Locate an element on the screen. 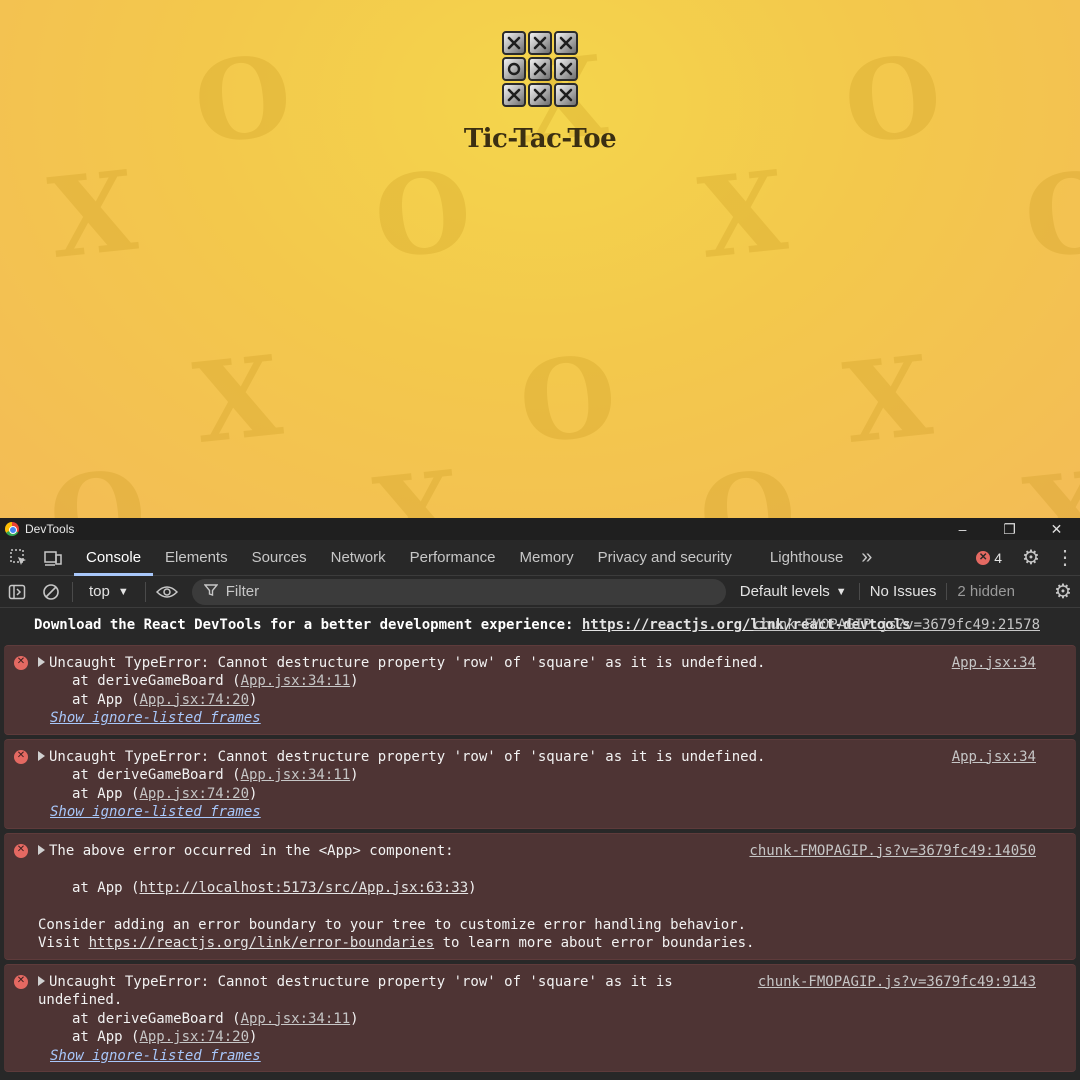 The image size is (1080, 1080). log-levels-dropdown: Default levels ▼ is located at coordinates (799, 591).